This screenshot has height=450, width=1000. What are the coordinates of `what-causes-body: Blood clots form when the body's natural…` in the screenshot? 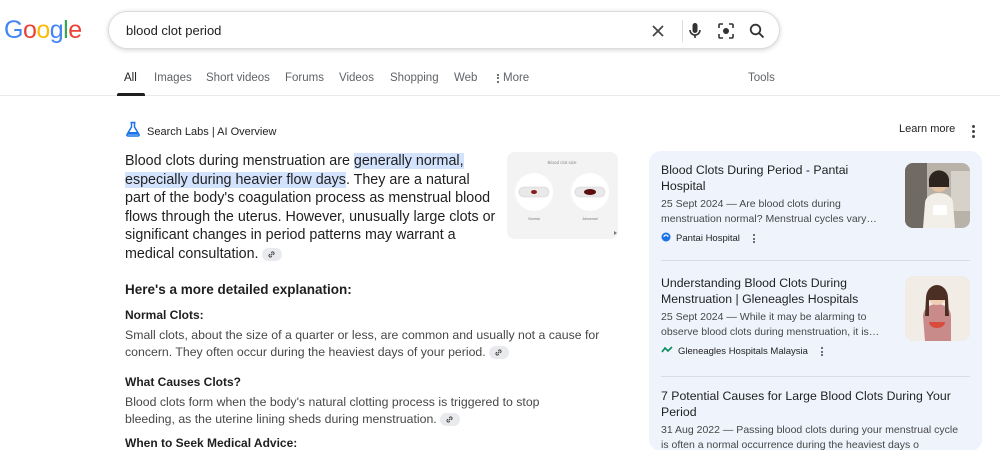 It's located at (332, 410).